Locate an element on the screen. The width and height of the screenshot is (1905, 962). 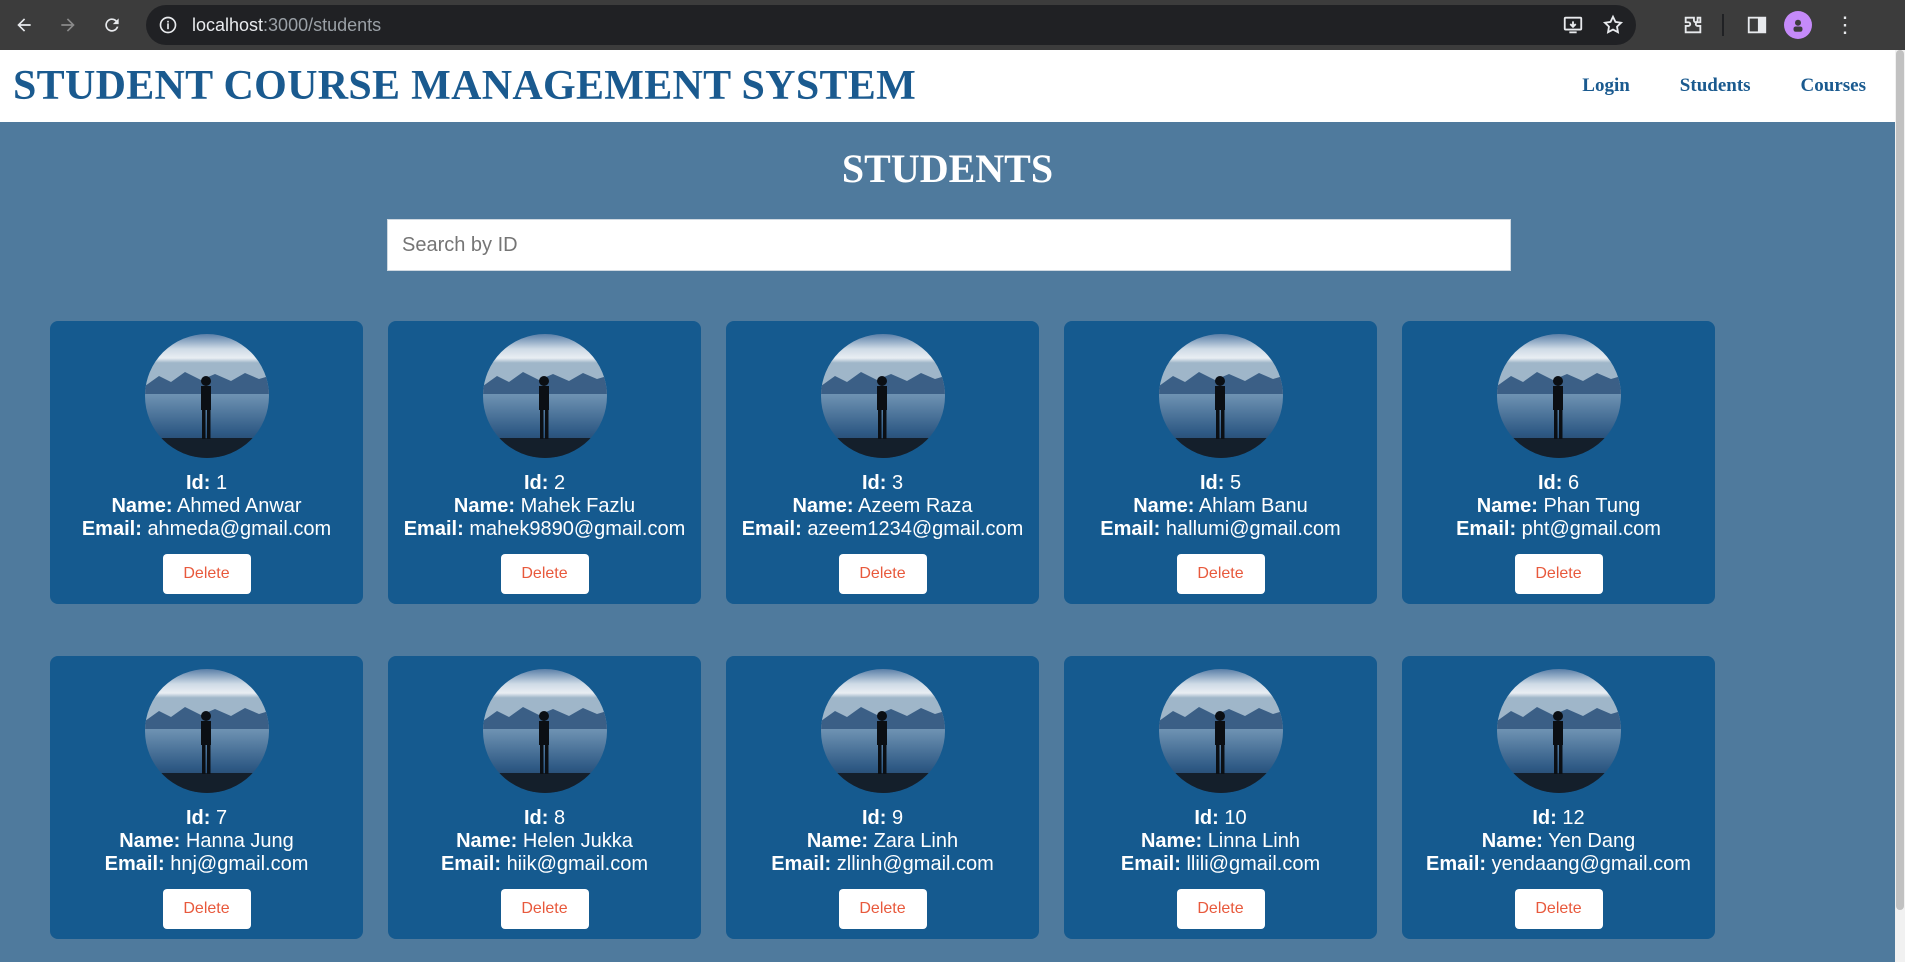
student-name: Mahek Fazlu is located at coordinates (578, 506).